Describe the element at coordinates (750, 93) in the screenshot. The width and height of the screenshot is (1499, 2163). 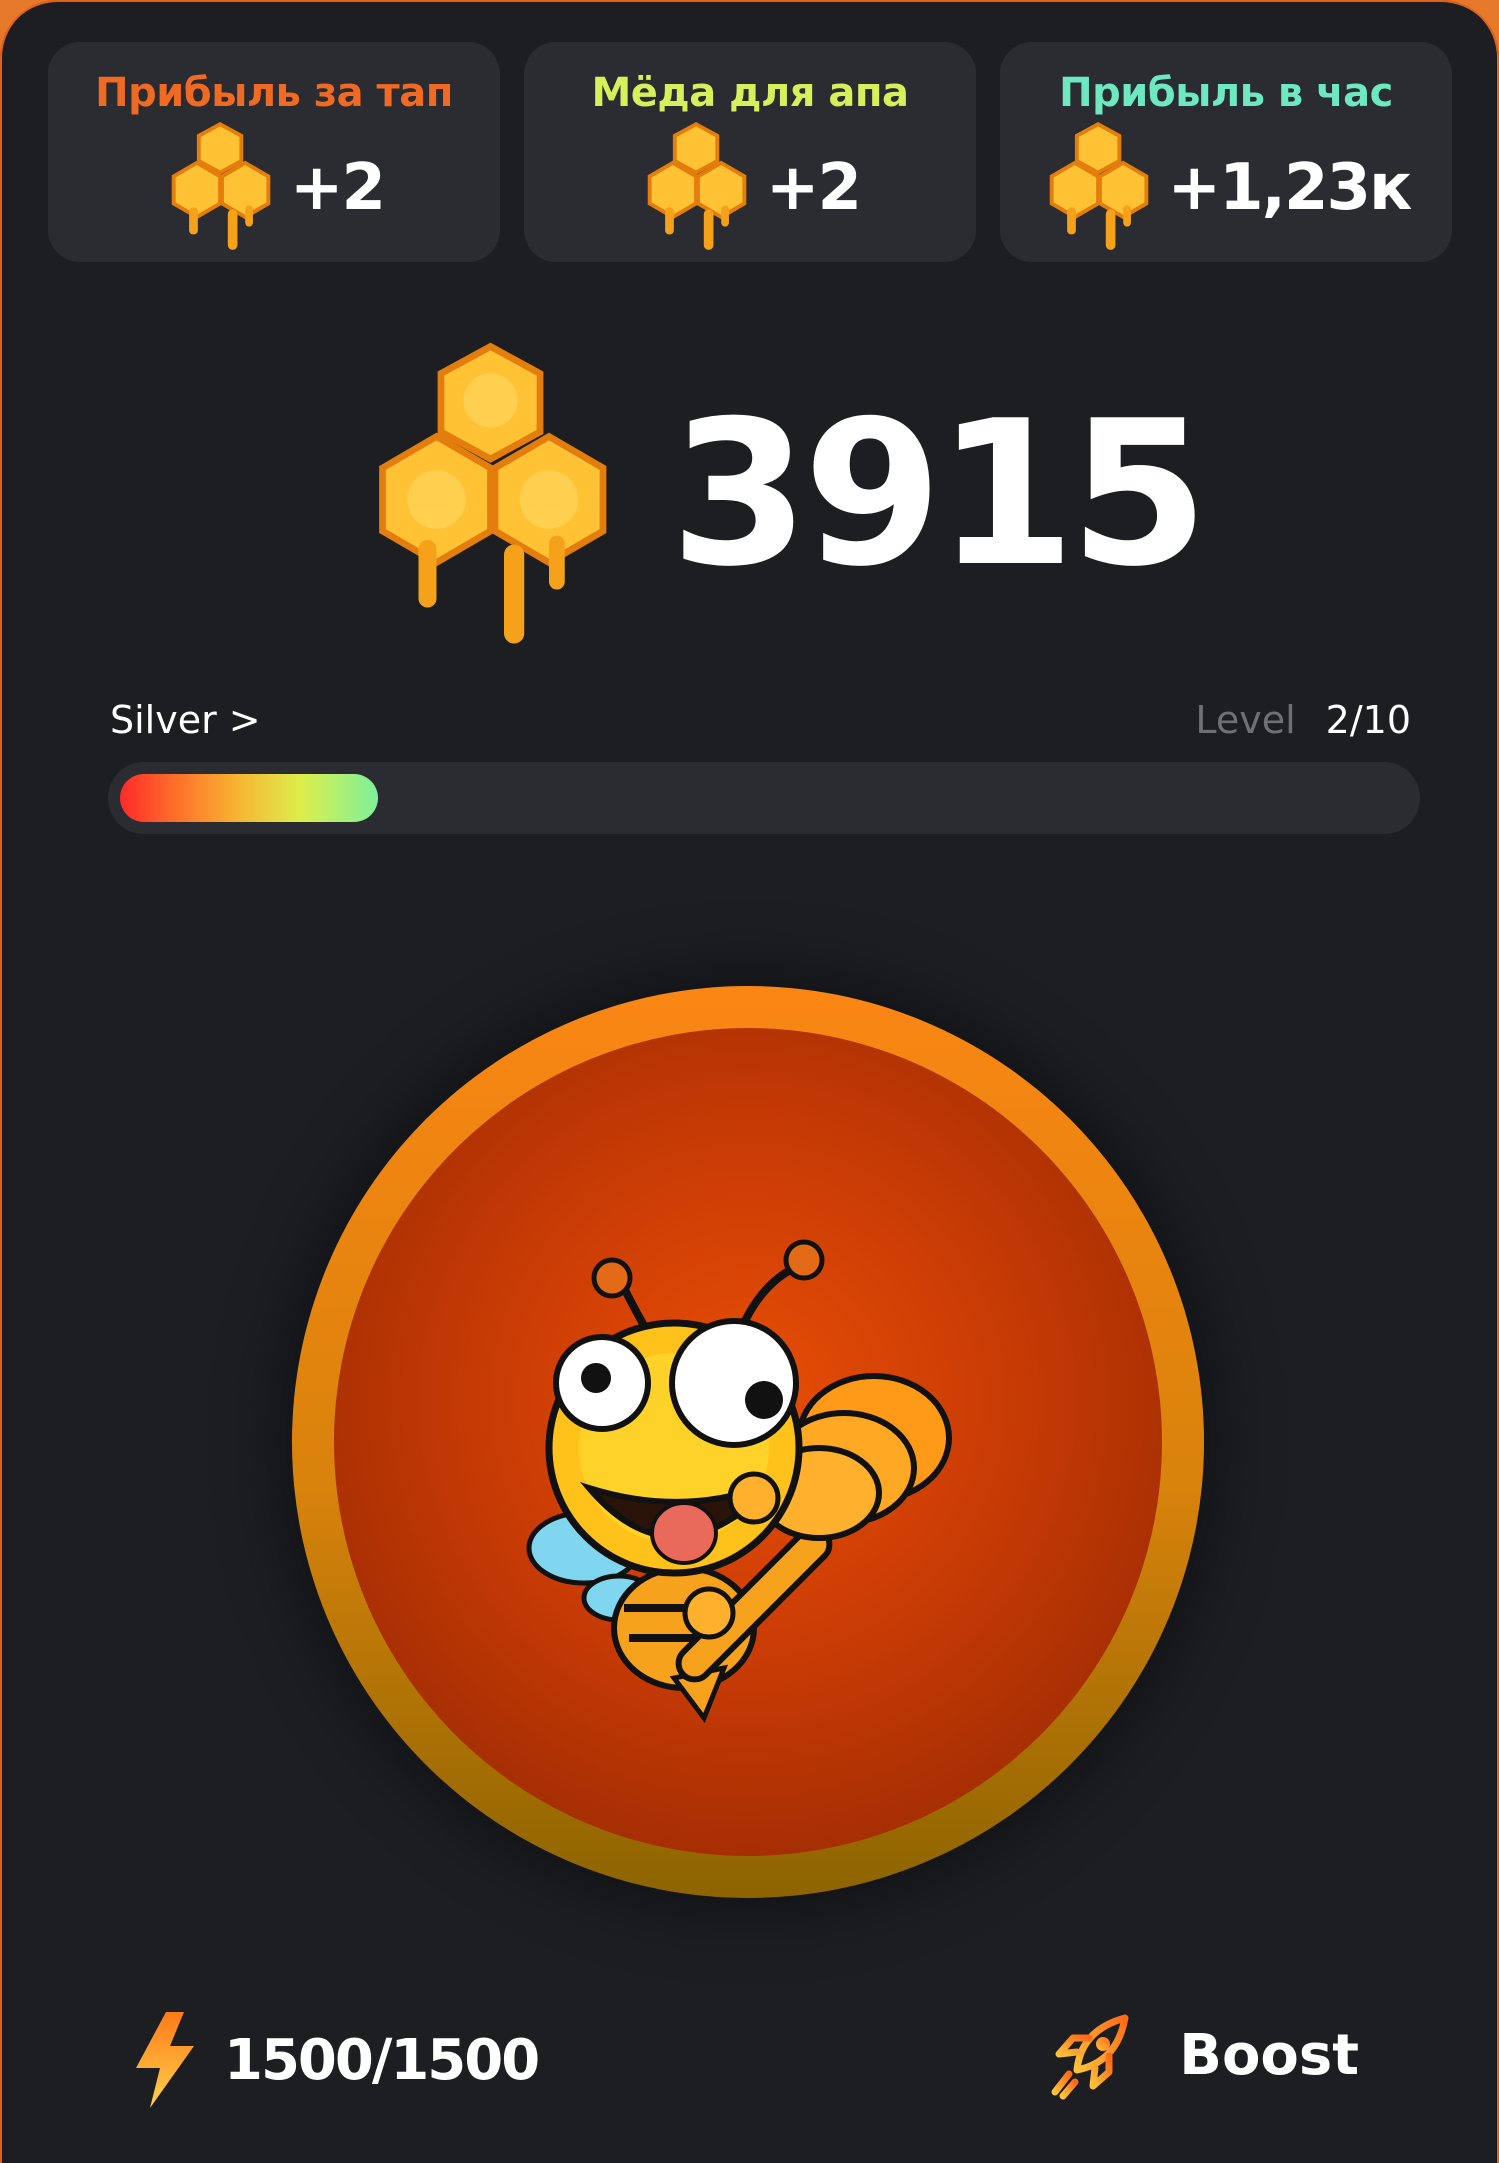
I see `stat-title: Мёда для апа` at that location.